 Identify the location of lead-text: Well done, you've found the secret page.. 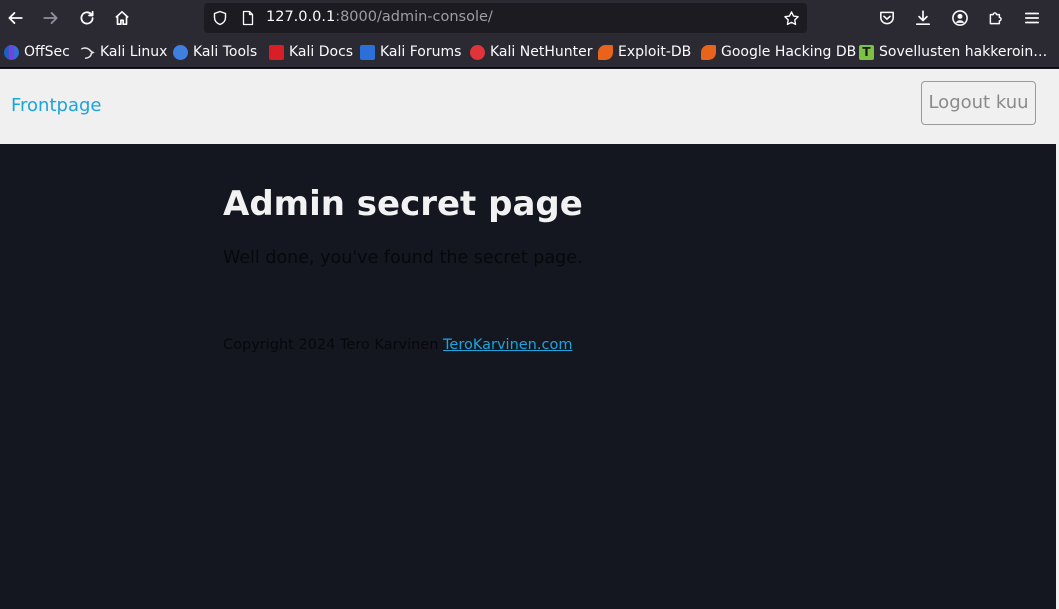
(403, 258).